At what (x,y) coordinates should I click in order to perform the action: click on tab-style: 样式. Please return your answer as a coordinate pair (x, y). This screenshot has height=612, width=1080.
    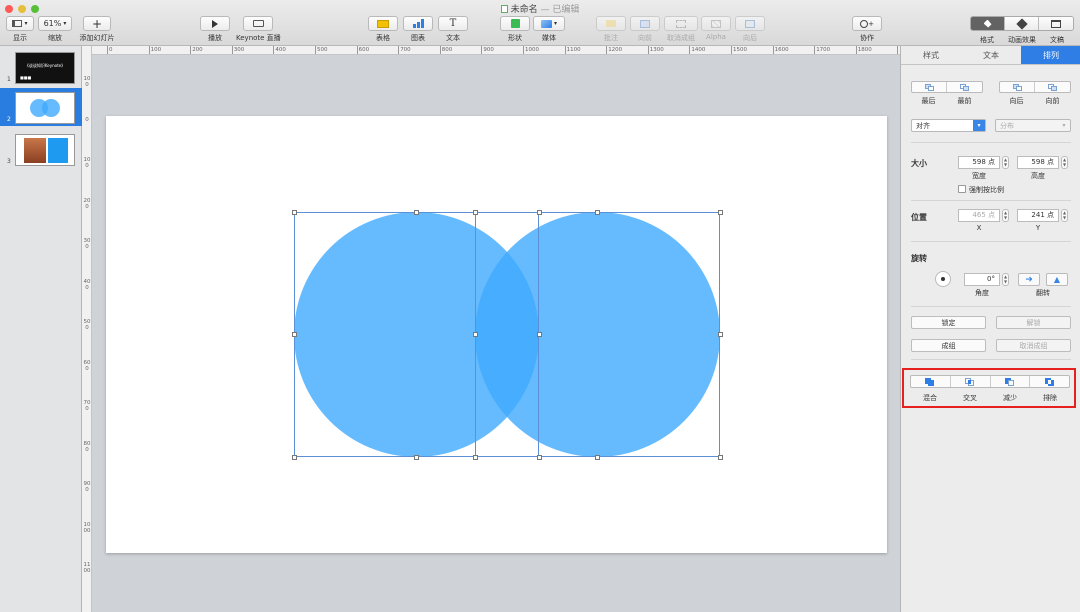
    Looking at the image, I should click on (931, 55).